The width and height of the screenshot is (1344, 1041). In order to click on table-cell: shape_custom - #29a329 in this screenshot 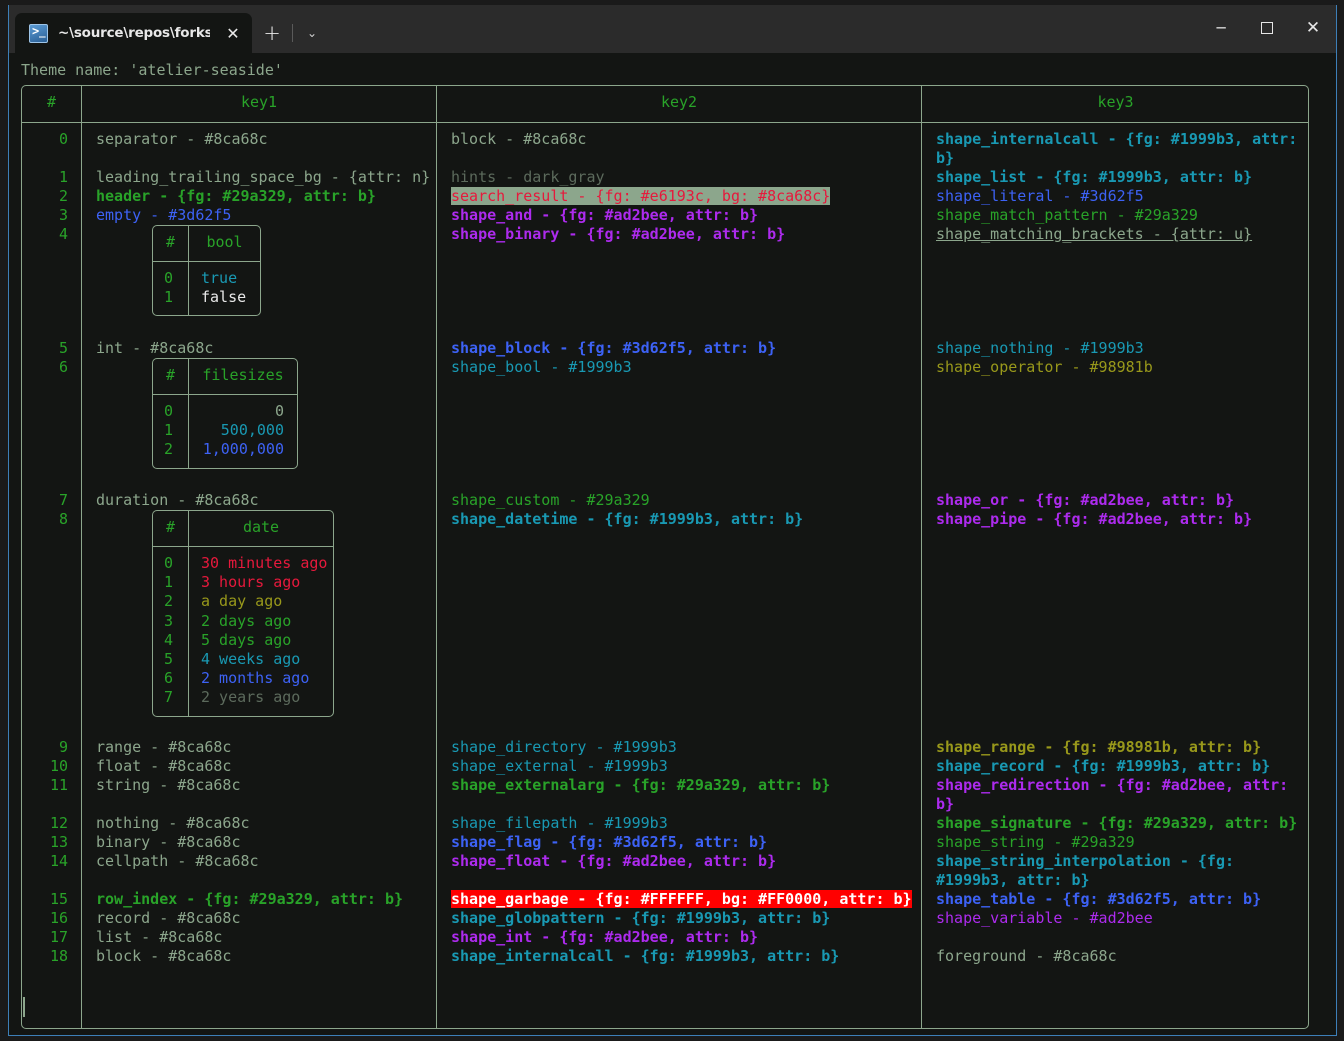, I will do `click(685, 500)`.